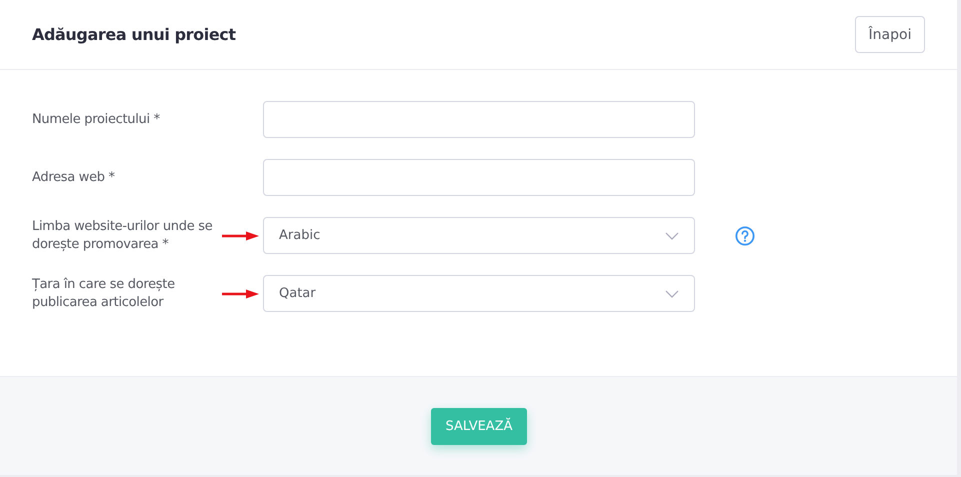 The height and width of the screenshot is (477, 961). I want to click on help-icon, so click(745, 236).